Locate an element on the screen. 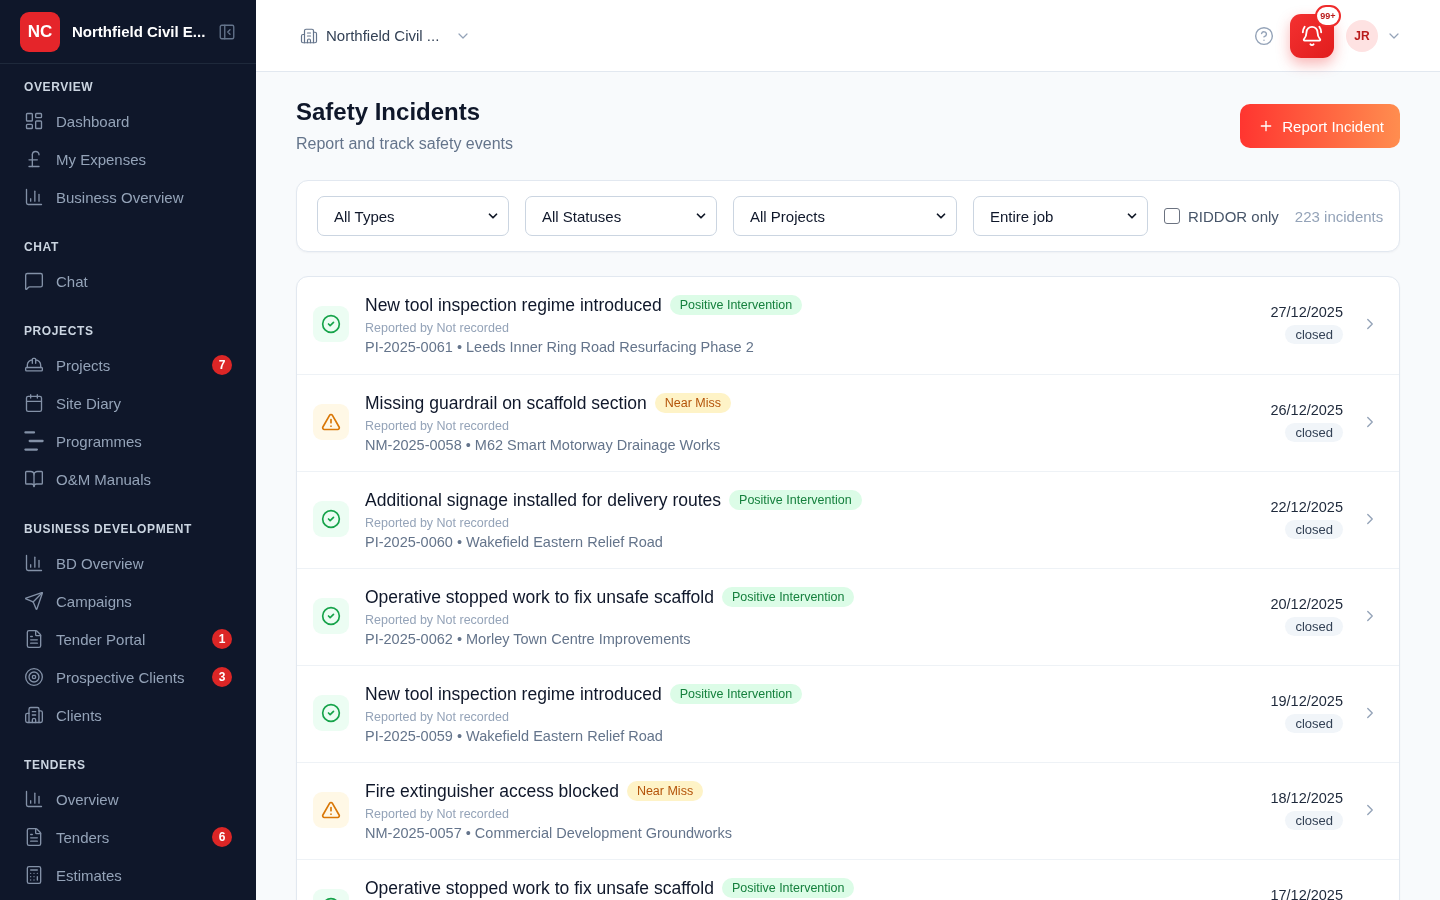  book-icon is located at coordinates (34, 479).